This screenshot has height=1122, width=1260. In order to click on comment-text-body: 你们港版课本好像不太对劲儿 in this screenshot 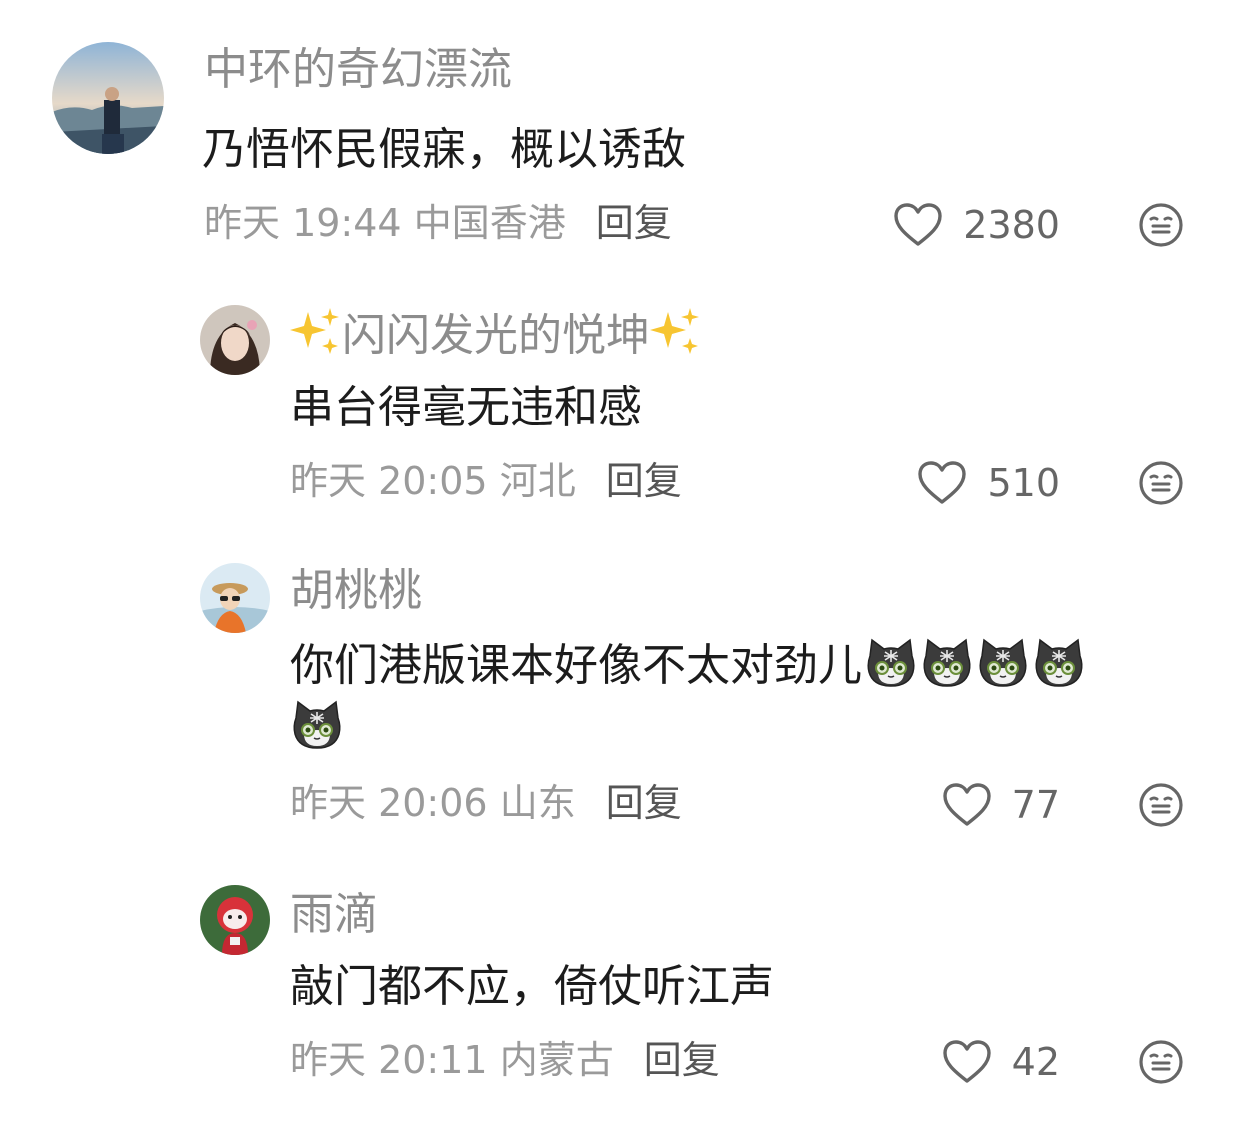, I will do `click(576, 665)`.